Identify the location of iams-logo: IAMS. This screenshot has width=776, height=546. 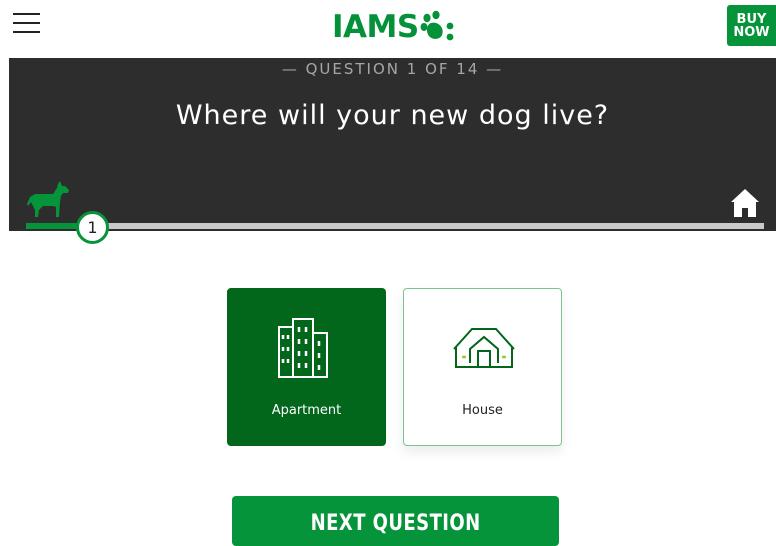
(394, 27).